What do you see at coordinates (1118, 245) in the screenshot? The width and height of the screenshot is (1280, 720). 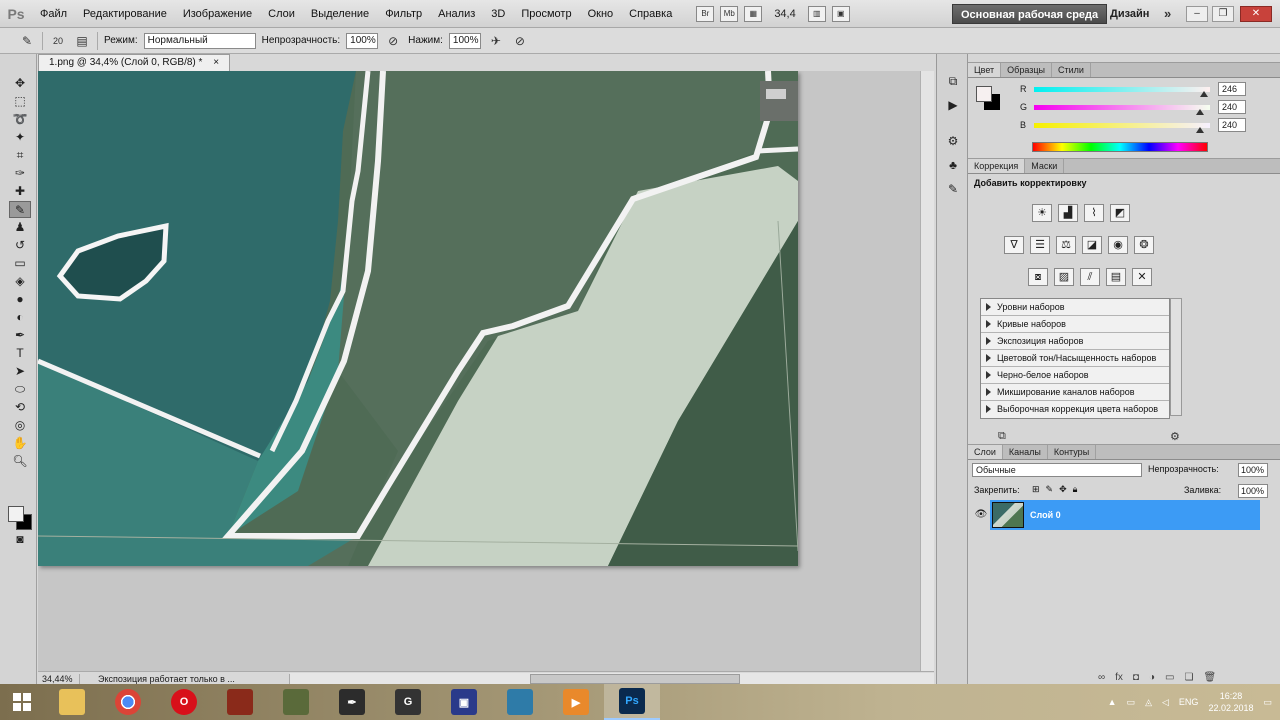 I see `photo-filter-icon: ◉` at bounding box center [1118, 245].